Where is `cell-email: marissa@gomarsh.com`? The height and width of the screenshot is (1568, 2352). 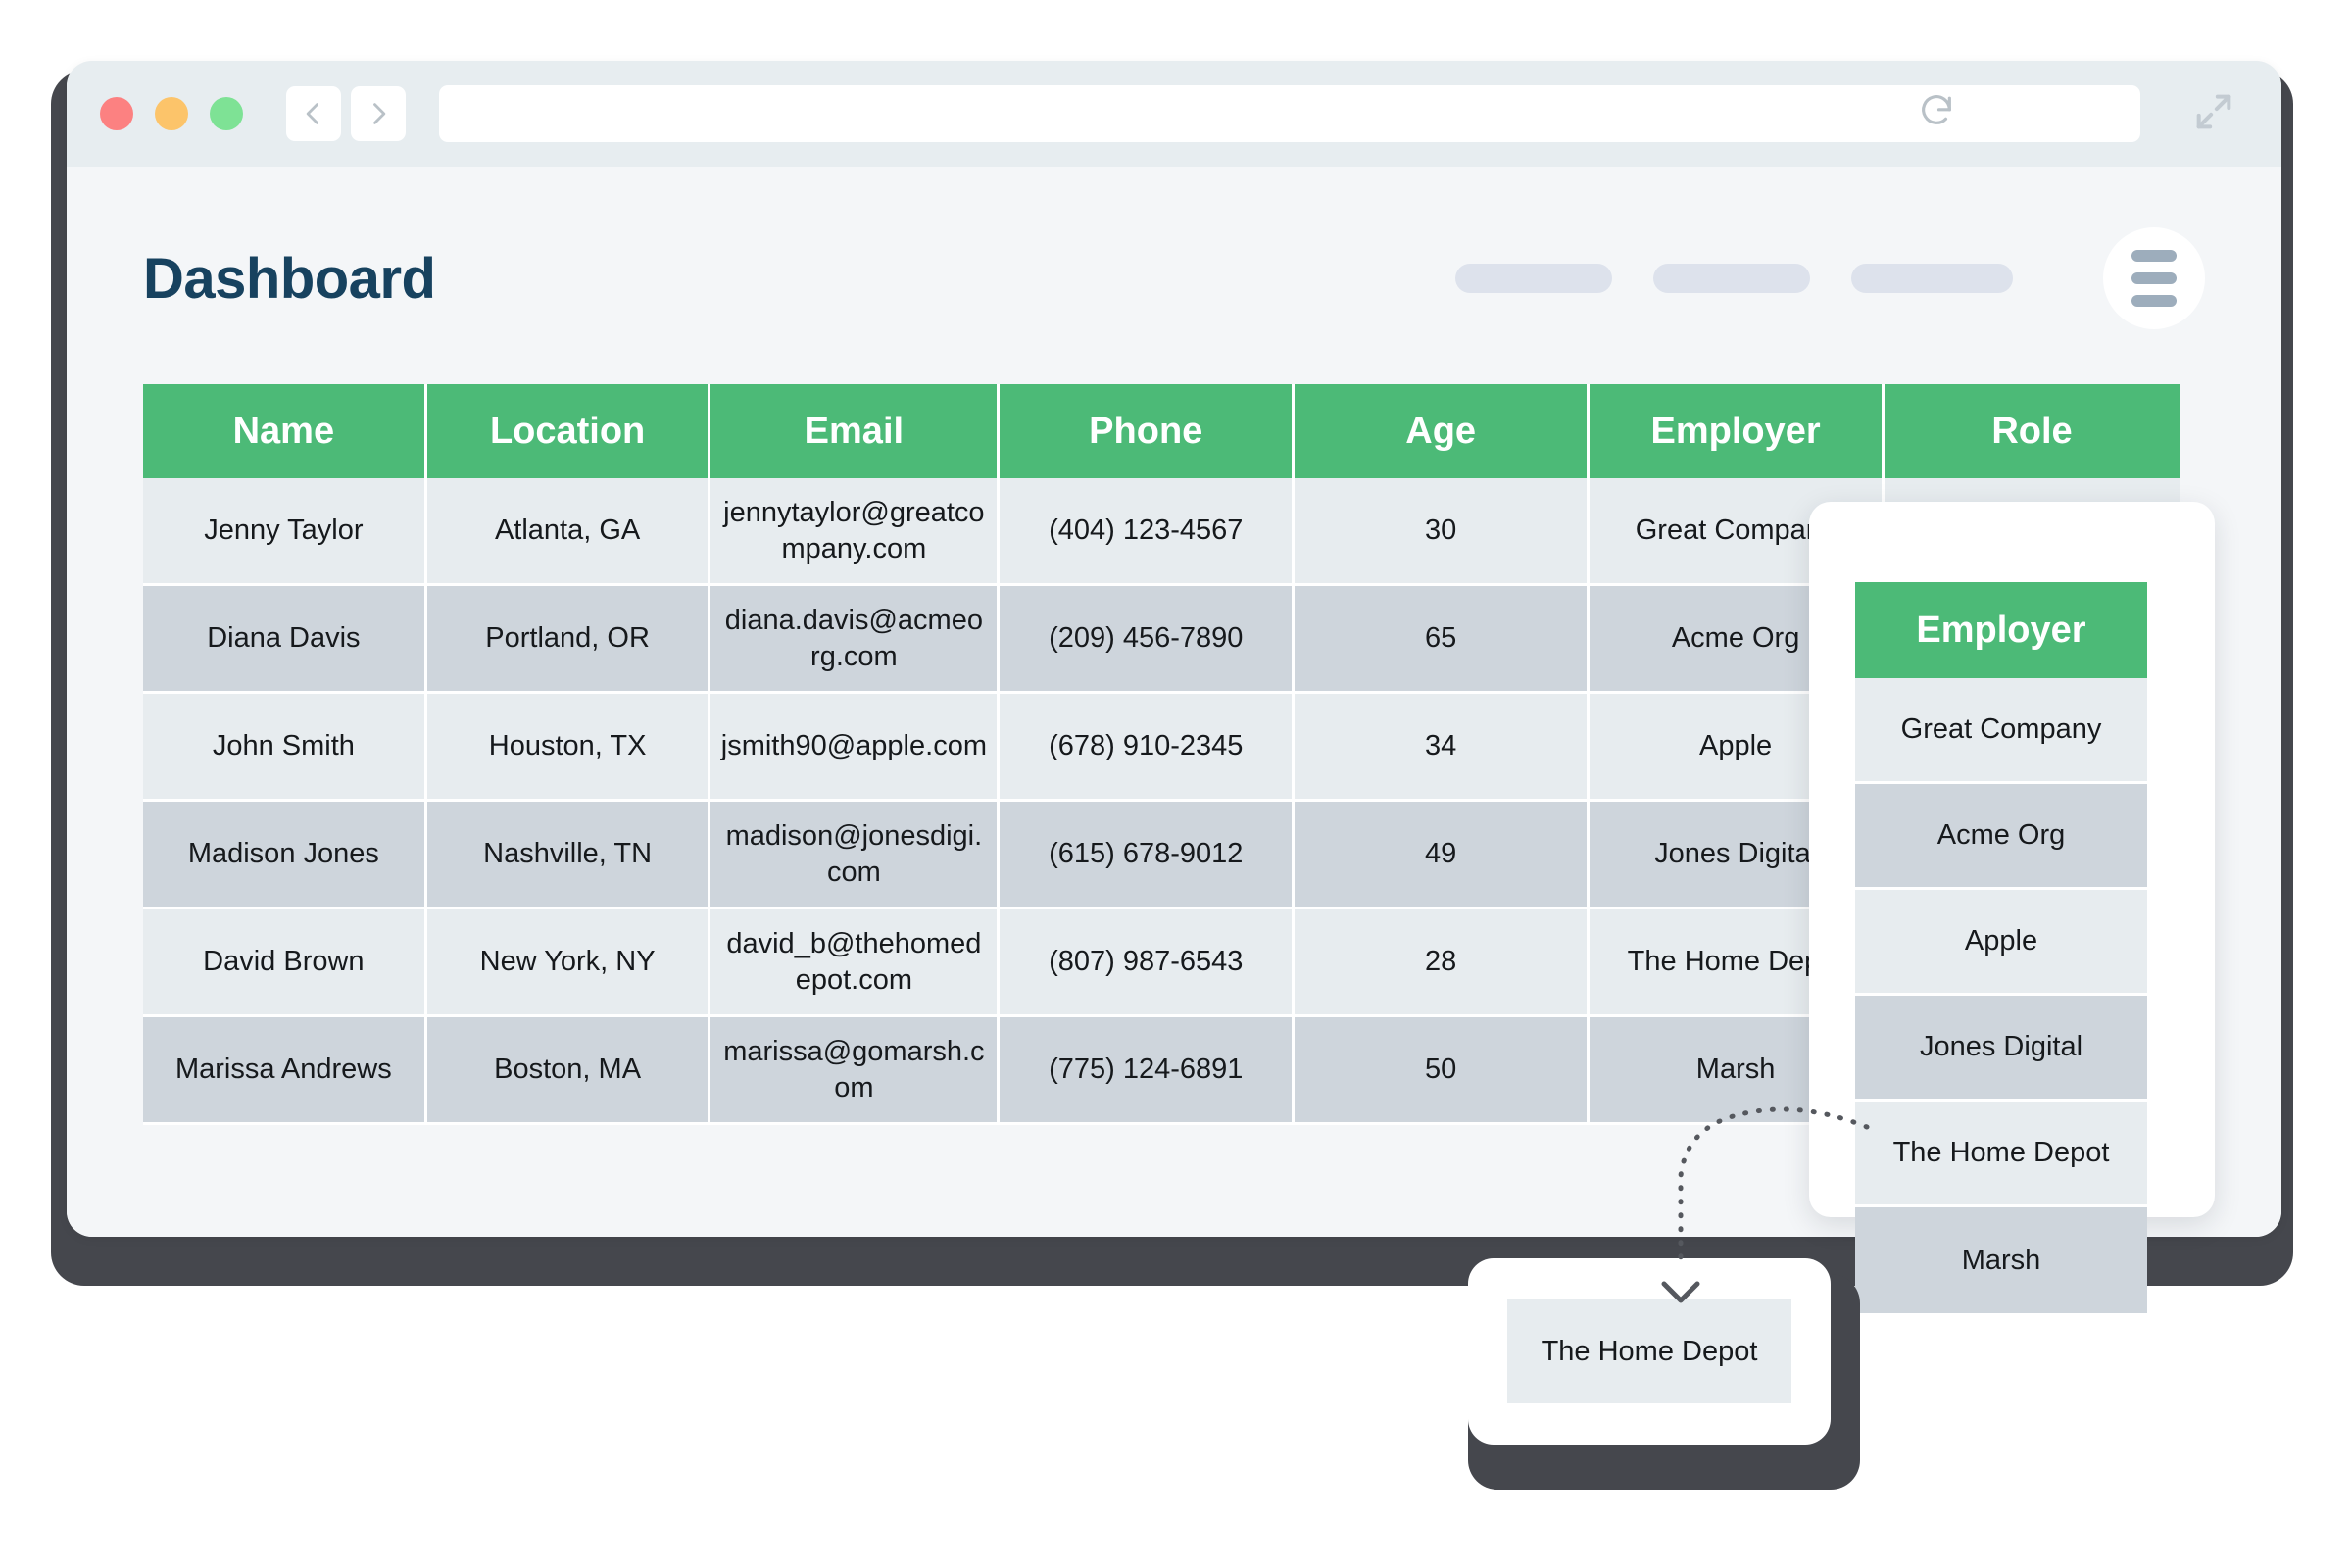 cell-email: marissa@gomarsh.com is located at coordinates (855, 1071).